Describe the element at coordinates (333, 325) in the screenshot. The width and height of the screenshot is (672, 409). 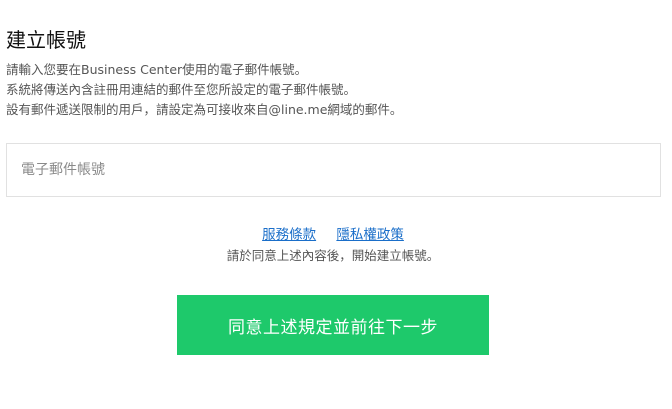
I see `agree-and-continue-button: 同意上述規定並前往下一步` at that location.